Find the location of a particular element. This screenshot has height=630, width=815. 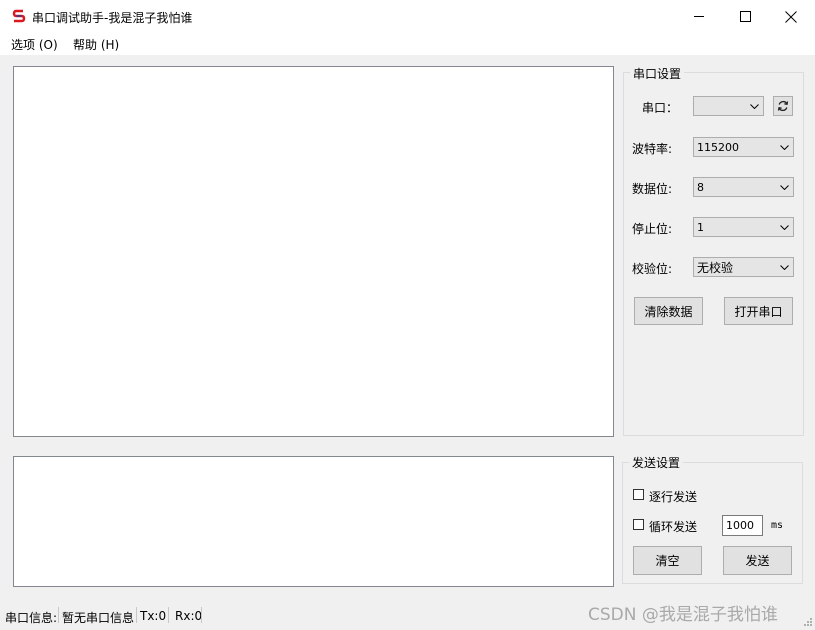

rx-counter: Rx:0 is located at coordinates (189, 616).